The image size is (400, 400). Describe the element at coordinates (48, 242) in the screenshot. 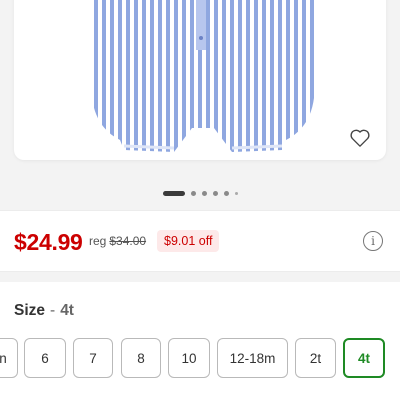

I see `current-price: $24.99` at that location.